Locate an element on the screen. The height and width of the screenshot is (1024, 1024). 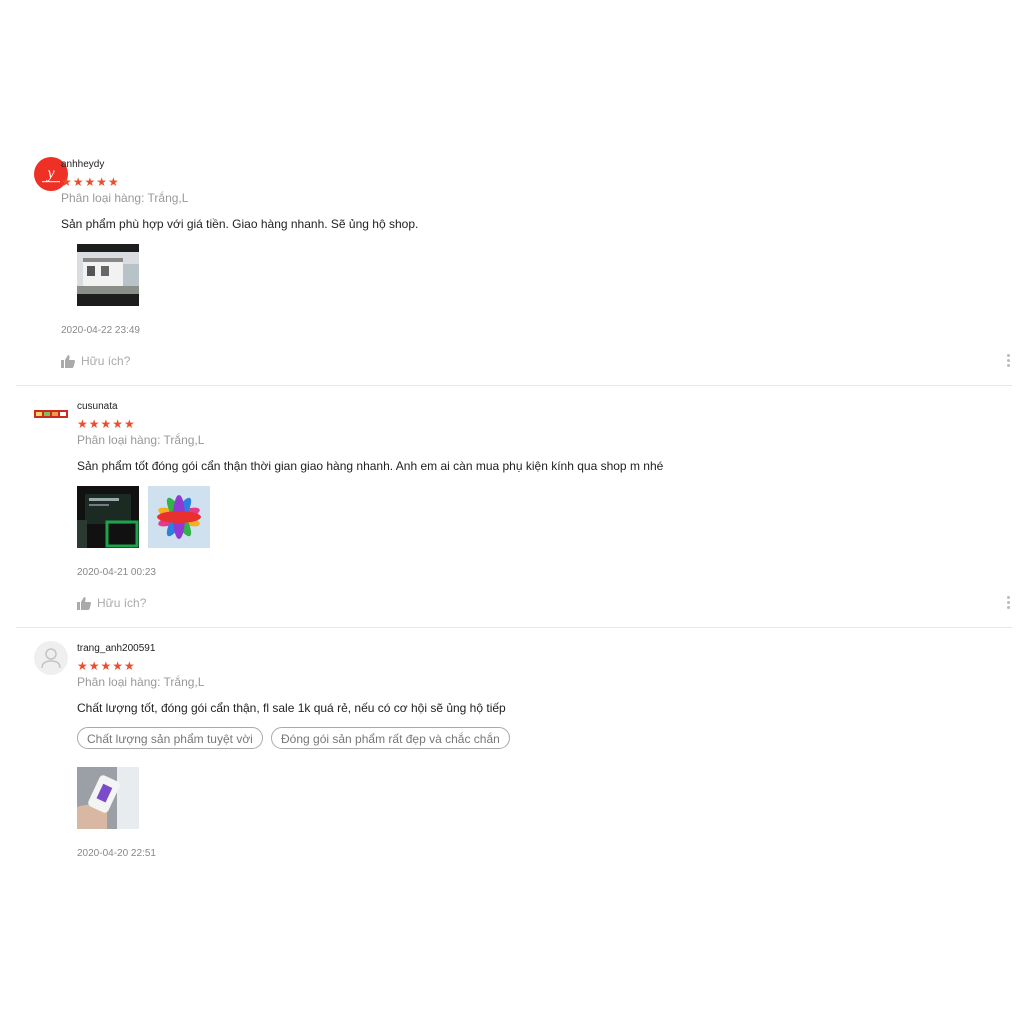
review-tag: Chất lượng sản phẩm tuyệt vời is located at coordinates (170, 738).